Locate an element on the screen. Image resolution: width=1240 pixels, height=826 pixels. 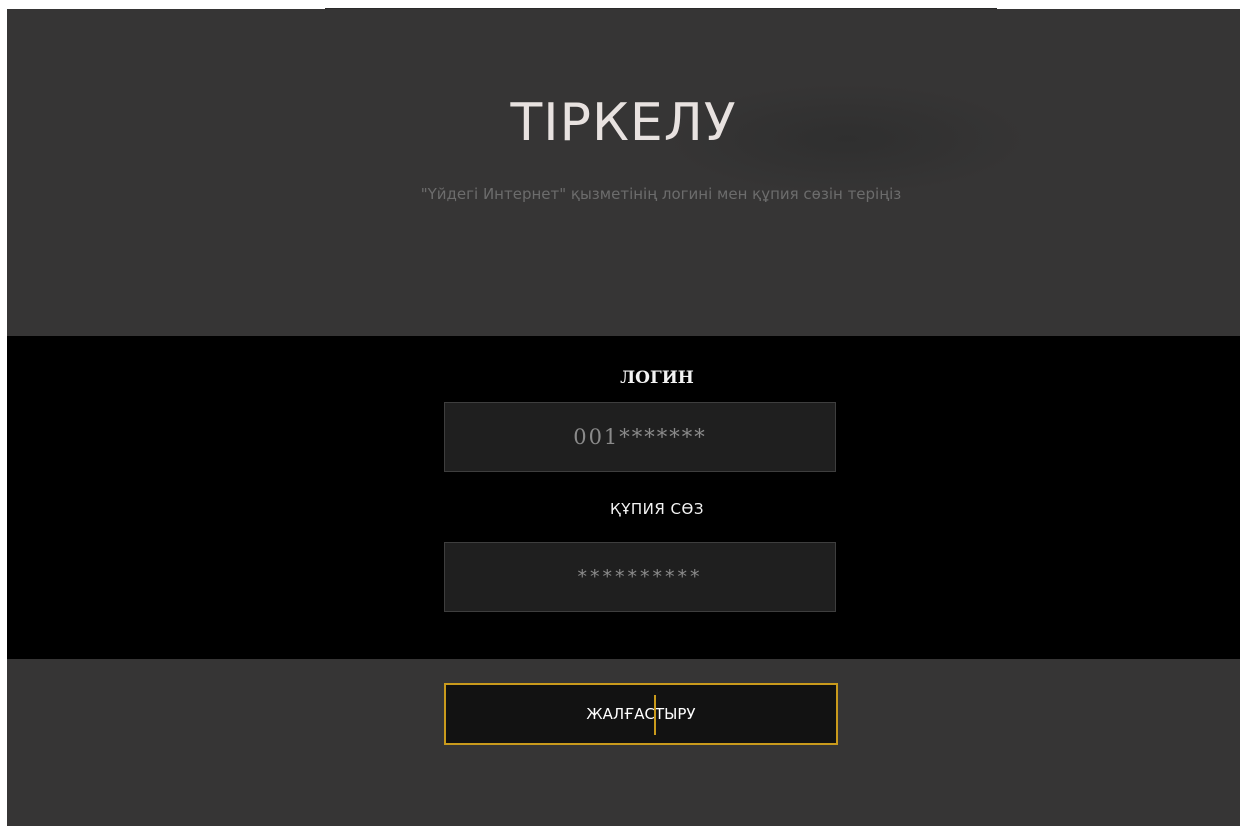
page-title: ТІРКЕЛУ is located at coordinates (623, 123).